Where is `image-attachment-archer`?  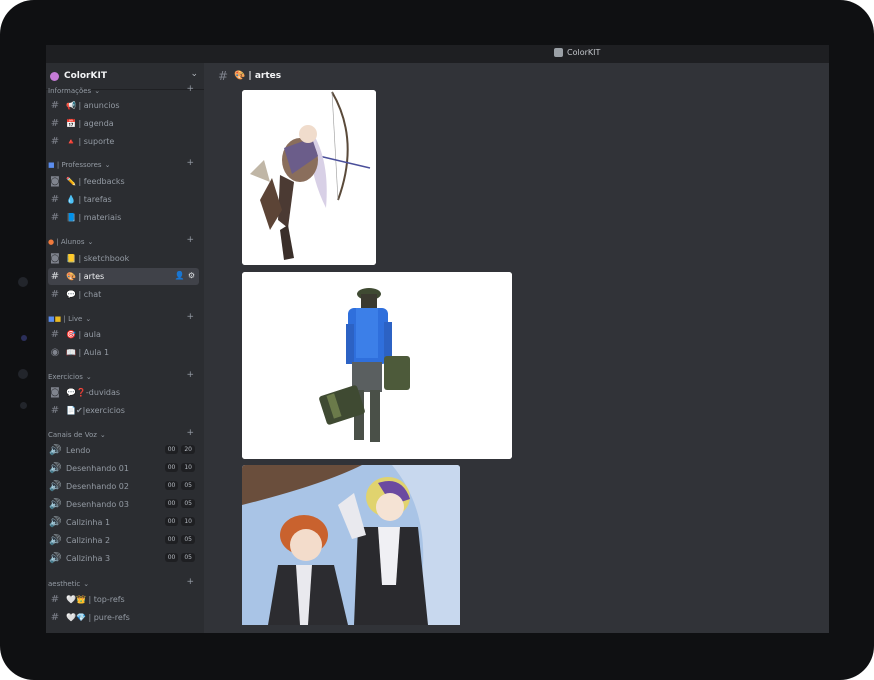 image-attachment-archer is located at coordinates (309, 177).